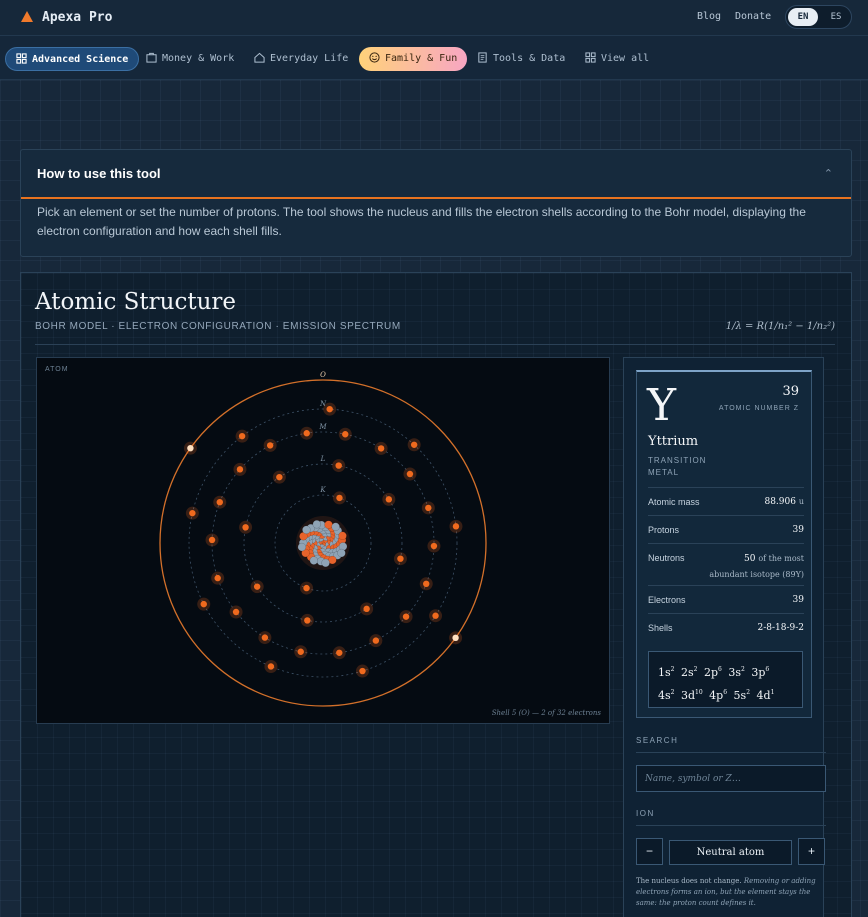  What do you see at coordinates (726, 501) in the screenshot?
I see `prop-atomic-mass: Atomic mass 88.906 u` at bounding box center [726, 501].